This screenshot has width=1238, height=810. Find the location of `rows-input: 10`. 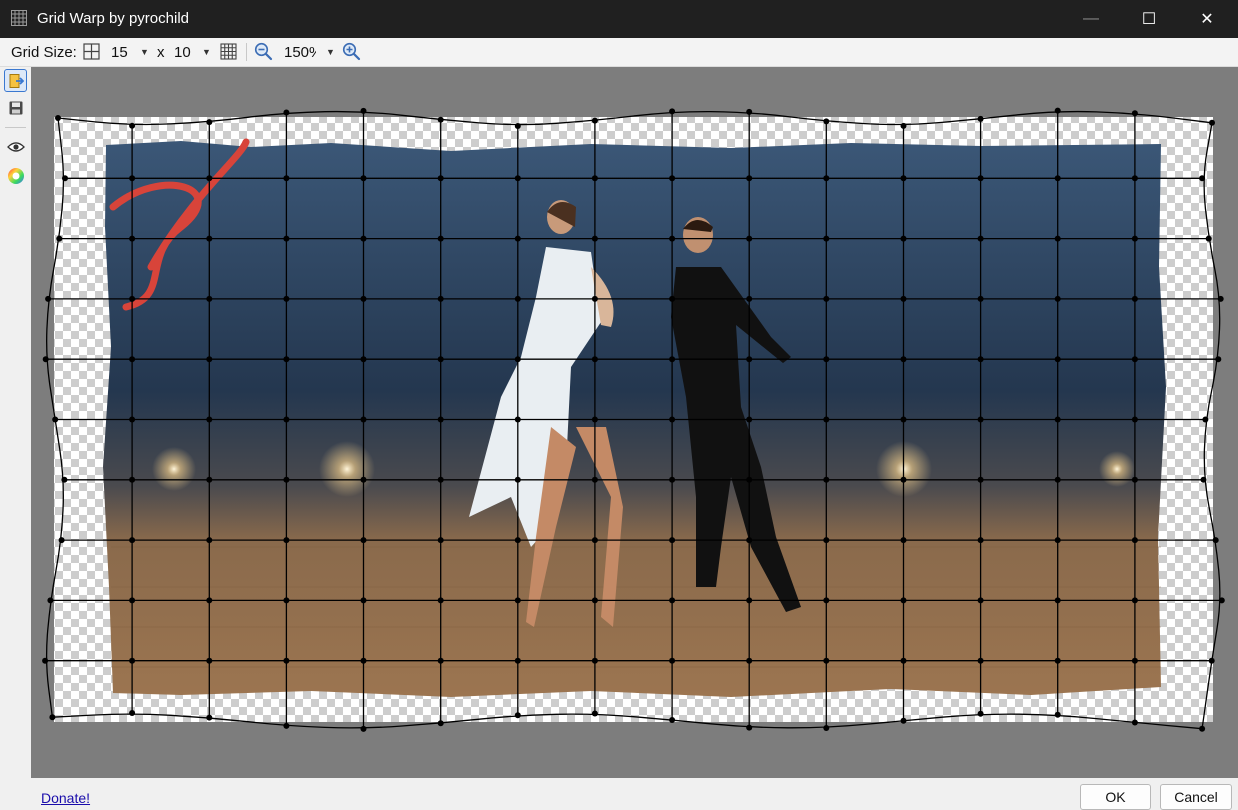

rows-input: 10 is located at coordinates (182, 52).